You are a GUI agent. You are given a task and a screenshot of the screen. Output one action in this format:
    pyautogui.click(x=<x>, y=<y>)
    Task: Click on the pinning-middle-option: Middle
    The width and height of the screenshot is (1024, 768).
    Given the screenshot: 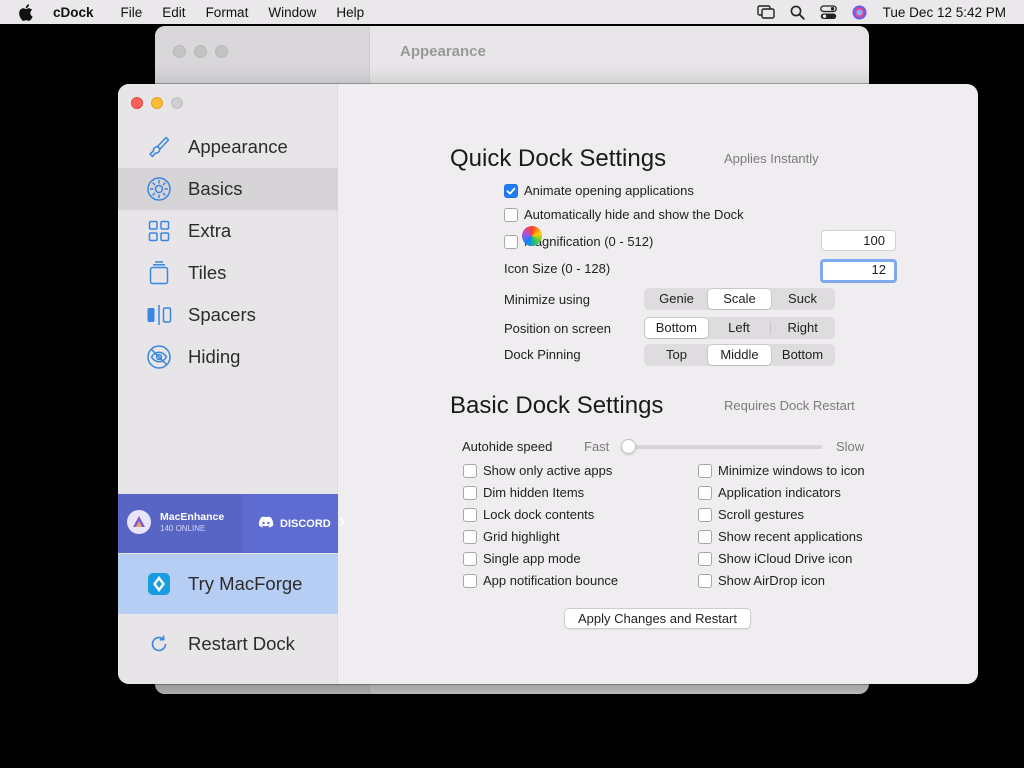 What is the action you would take?
    pyautogui.click(x=739, y=355)
    